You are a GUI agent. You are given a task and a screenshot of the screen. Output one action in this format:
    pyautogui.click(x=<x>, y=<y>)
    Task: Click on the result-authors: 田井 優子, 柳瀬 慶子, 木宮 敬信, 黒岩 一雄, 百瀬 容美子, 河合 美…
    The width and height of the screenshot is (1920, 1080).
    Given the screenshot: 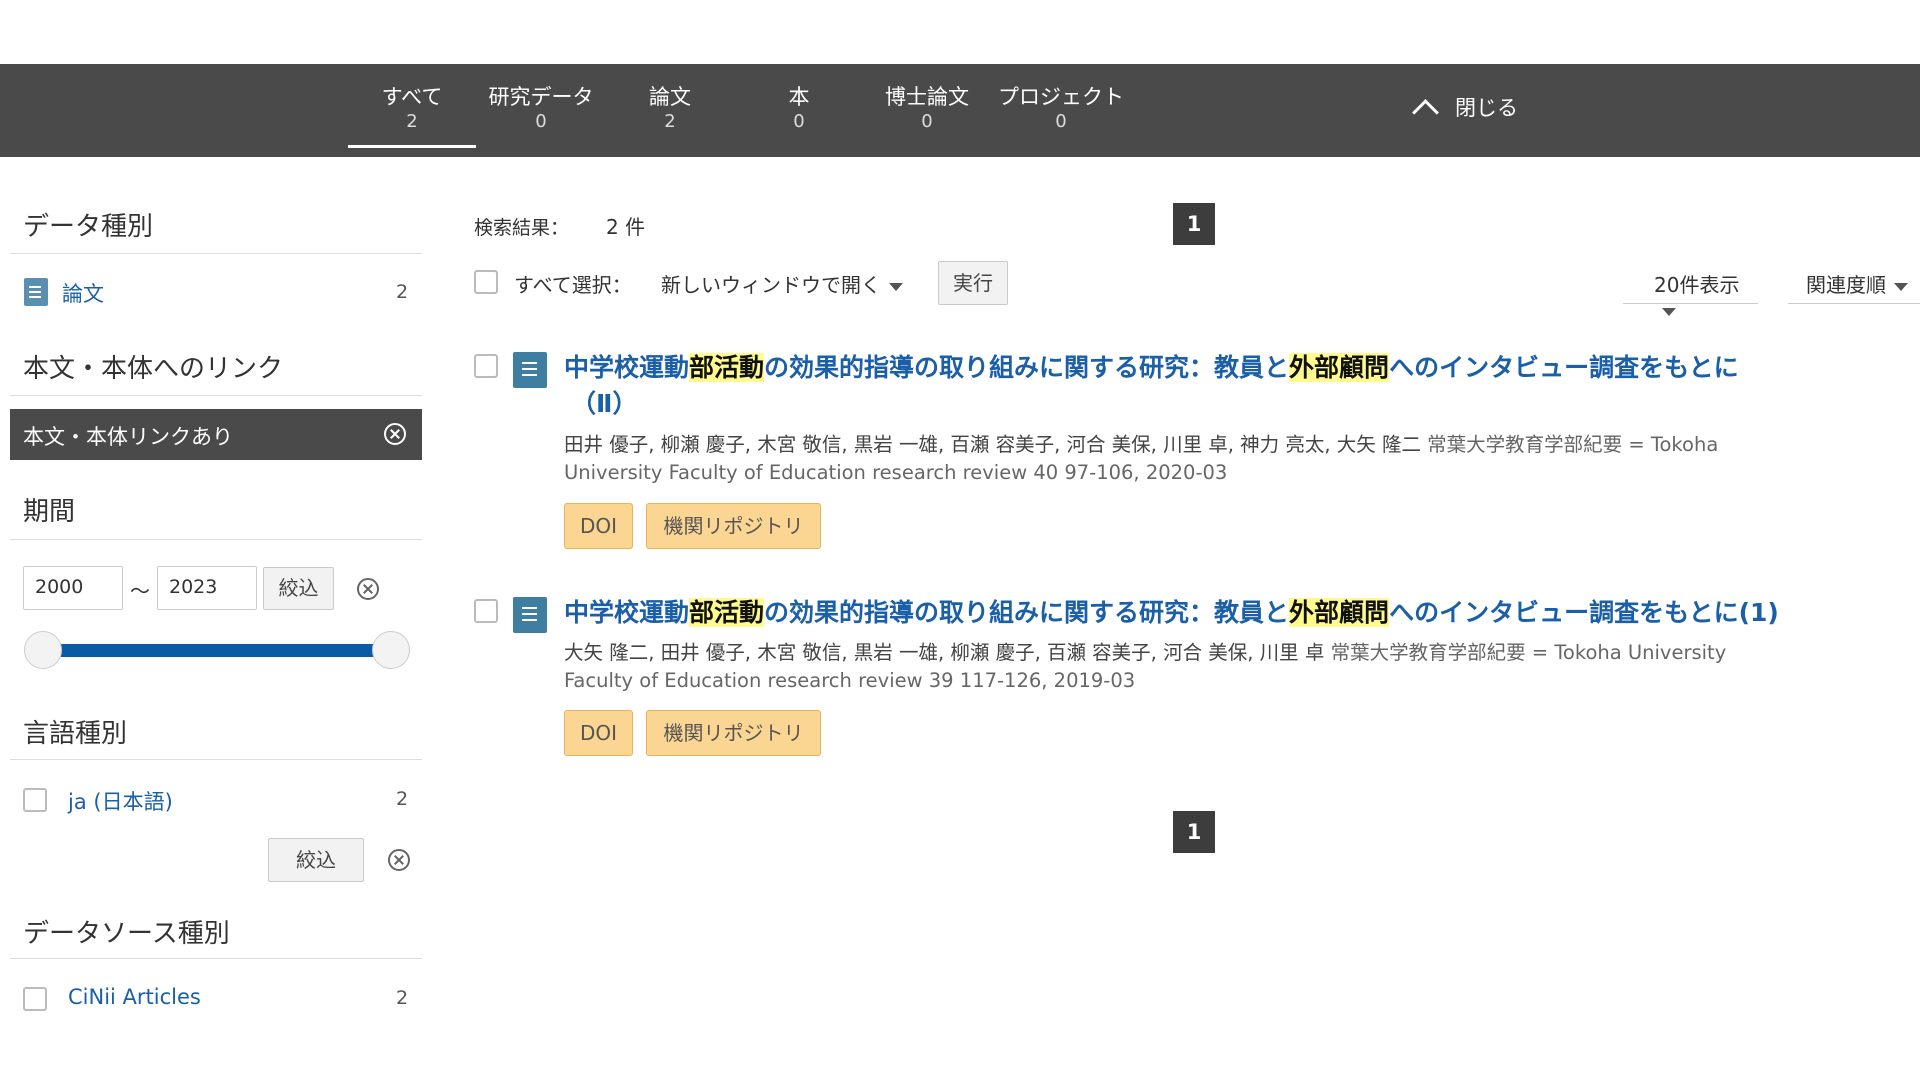 What is the action you would take?
    pyautogui.click(x=992, y=444)
    